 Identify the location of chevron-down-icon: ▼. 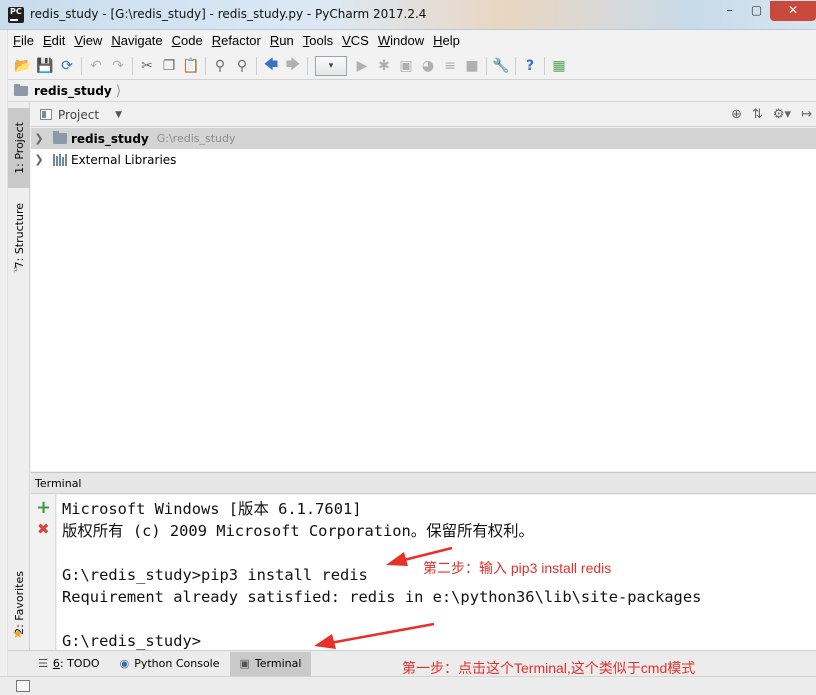
(118, 115).